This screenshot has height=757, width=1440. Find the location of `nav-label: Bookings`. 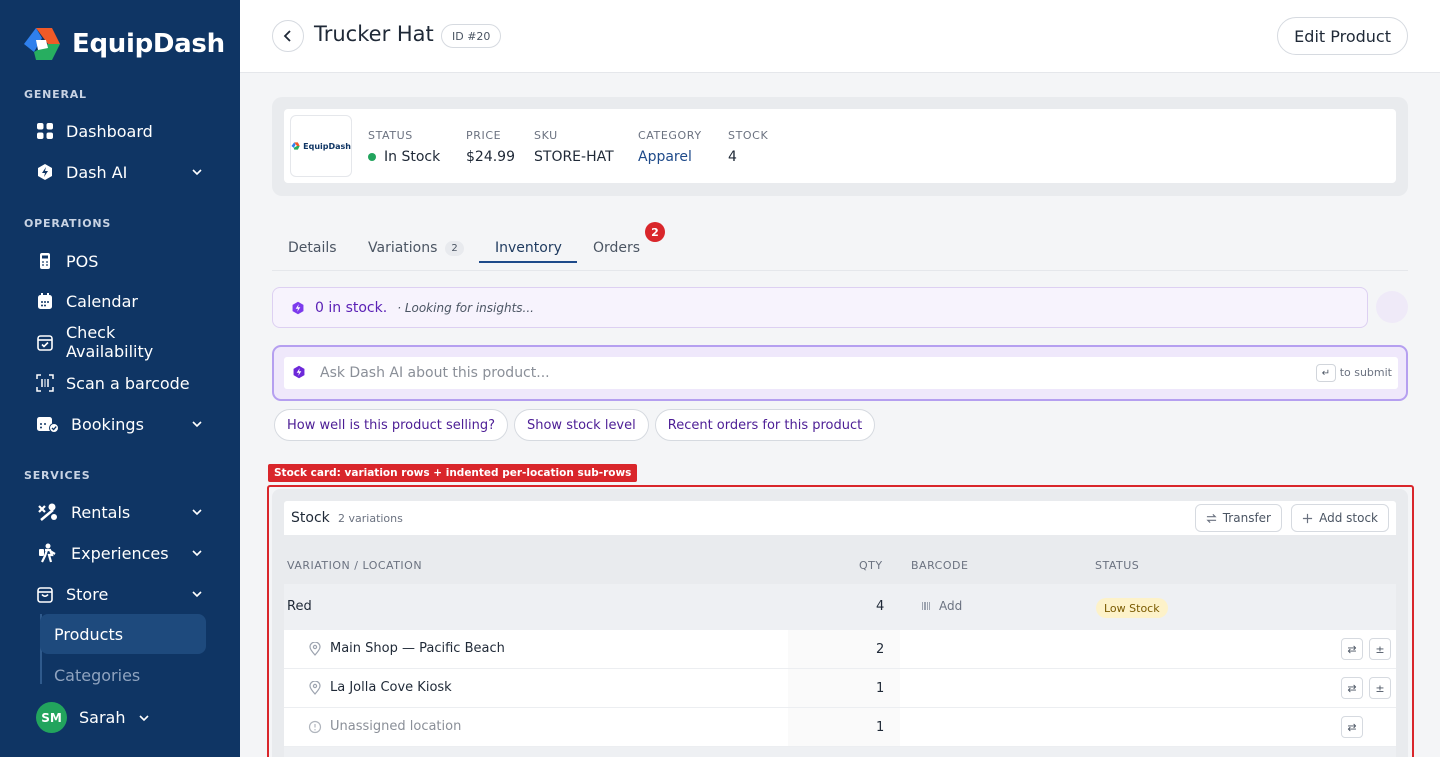

nav-label: Bookings is located at coordinates (107, 424).